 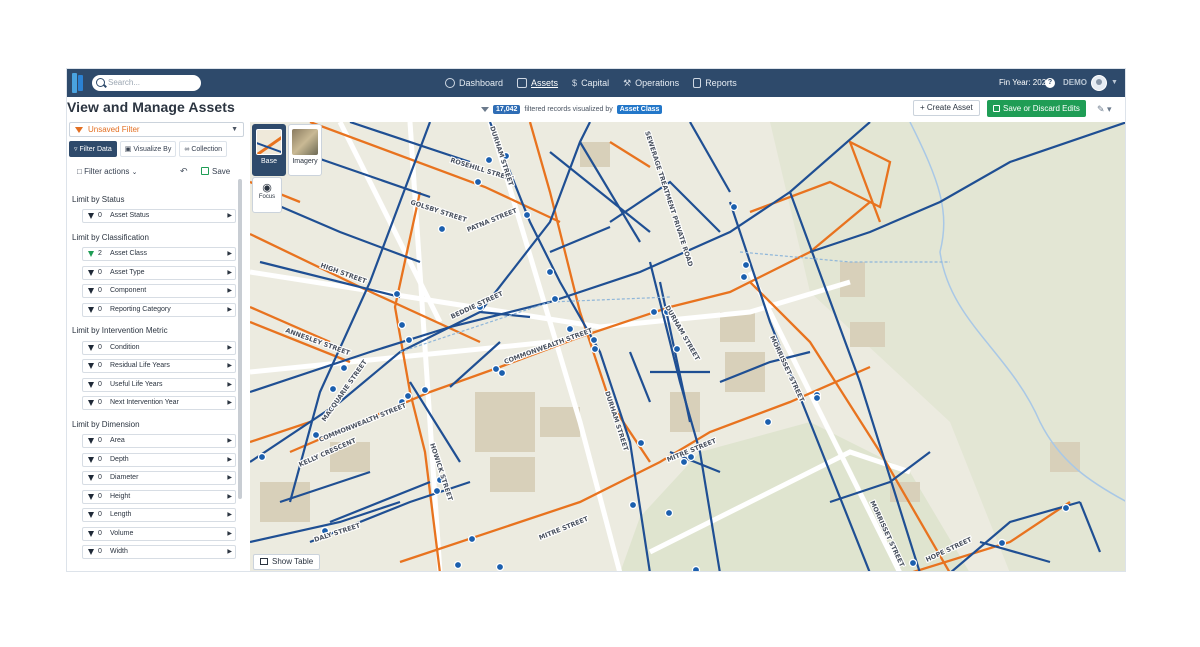 I want to click on filter-depth: 0 Depth ▶, so click(x=159, y=460).